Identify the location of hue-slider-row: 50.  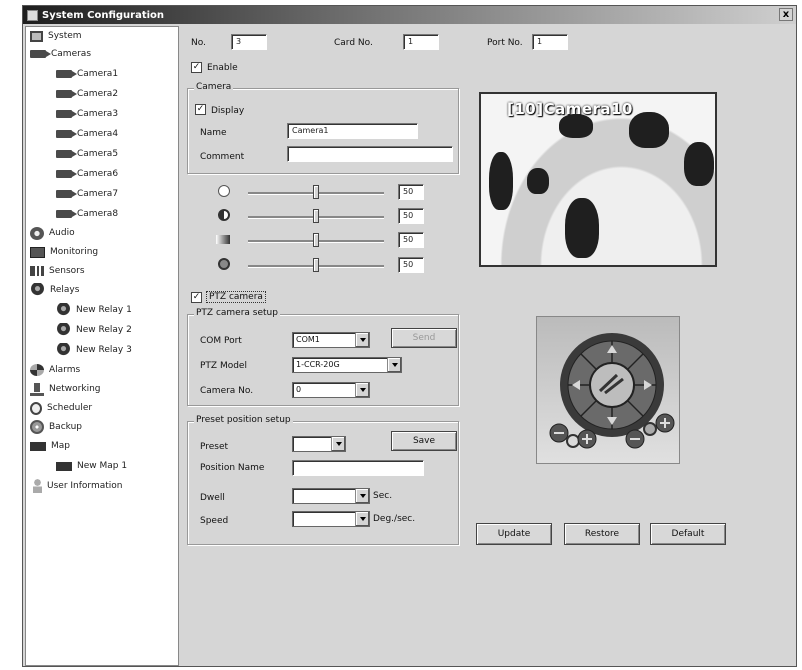
(317, 266).